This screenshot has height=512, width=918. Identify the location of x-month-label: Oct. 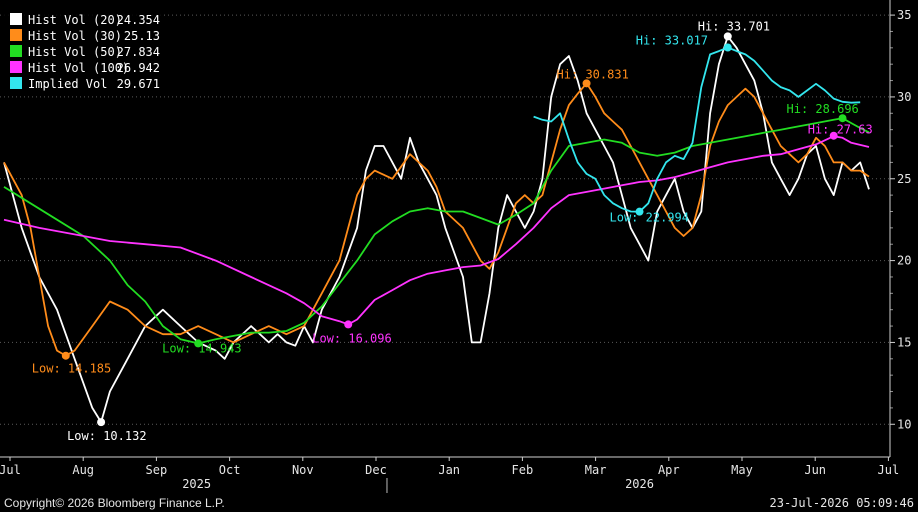
(230, 470).